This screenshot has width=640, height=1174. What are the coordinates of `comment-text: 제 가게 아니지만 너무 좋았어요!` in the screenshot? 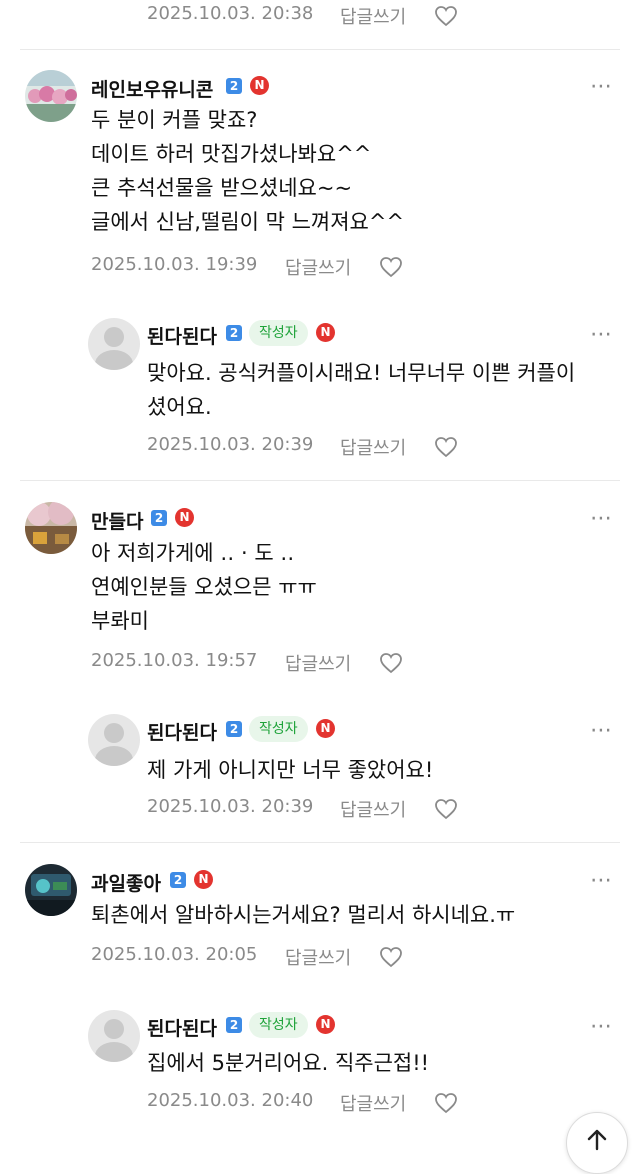 It's located at (290, 770).